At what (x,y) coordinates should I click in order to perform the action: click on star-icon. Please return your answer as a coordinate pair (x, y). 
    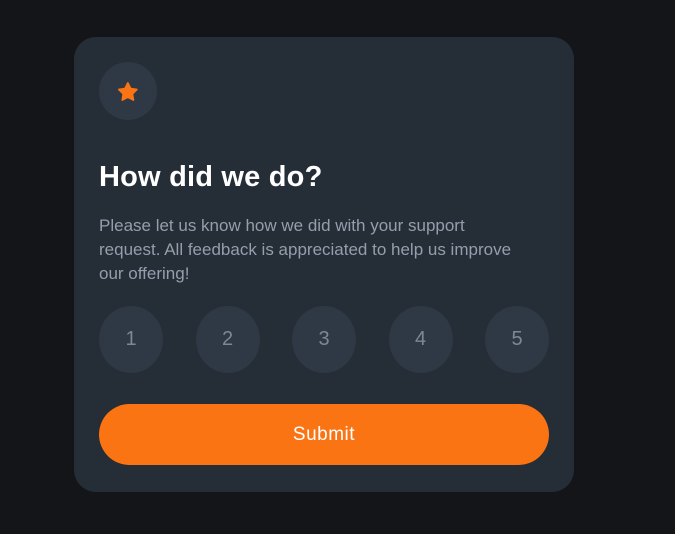
    Looking at the image, I should click on (128, 91).